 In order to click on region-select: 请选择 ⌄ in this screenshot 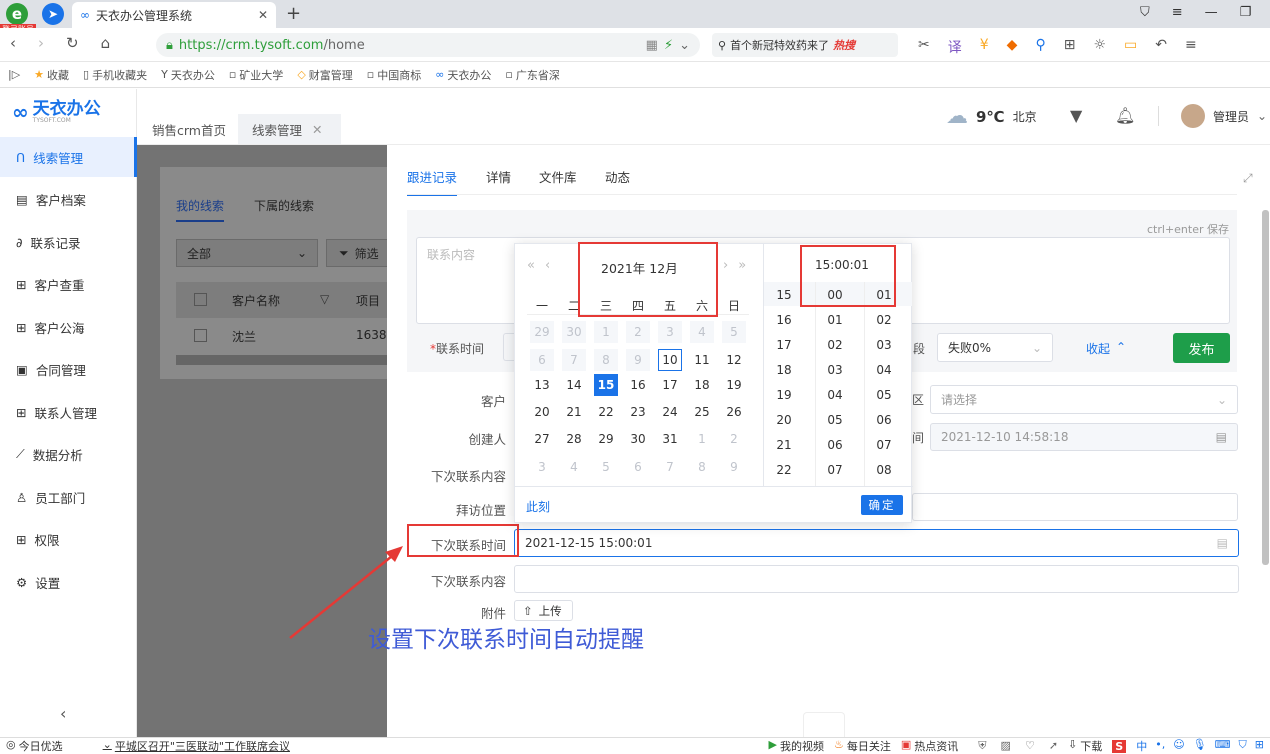, I will do `click(1084, 399)`.